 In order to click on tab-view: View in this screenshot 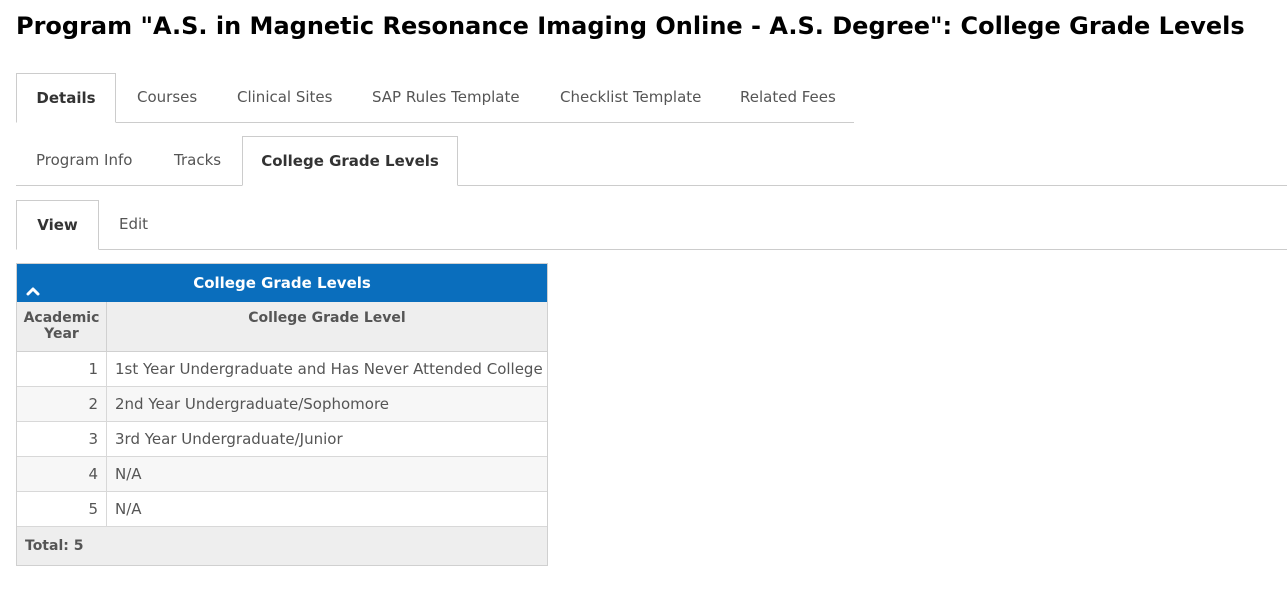, I will do `click(57, 225)`.